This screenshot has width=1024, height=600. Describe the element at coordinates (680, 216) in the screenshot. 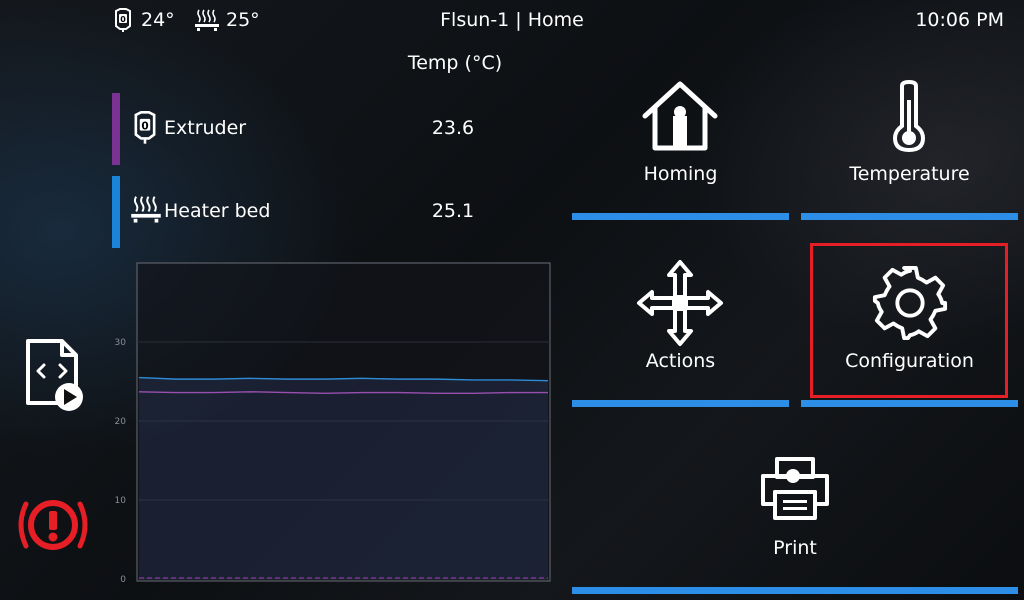

I see `homing-underline` at that location.